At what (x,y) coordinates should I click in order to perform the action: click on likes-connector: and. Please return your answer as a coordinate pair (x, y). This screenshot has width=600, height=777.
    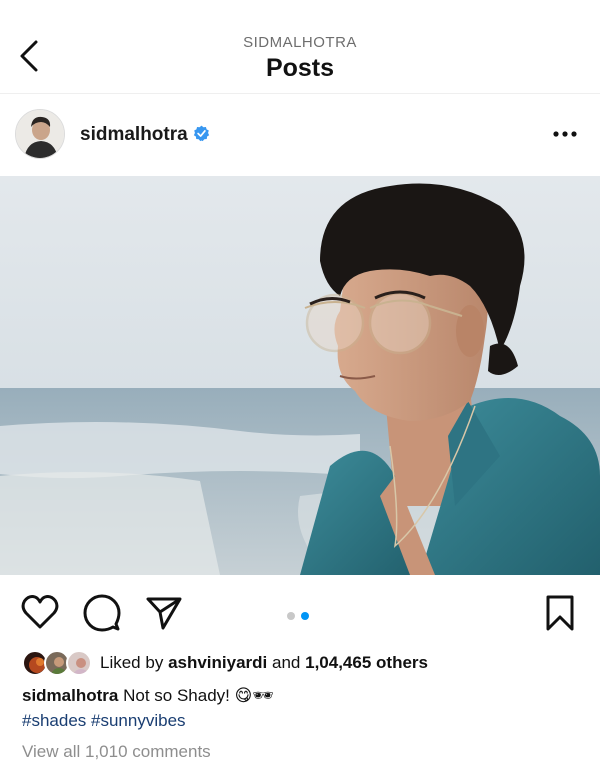
    Looking at the image, I should click on (286, 662).